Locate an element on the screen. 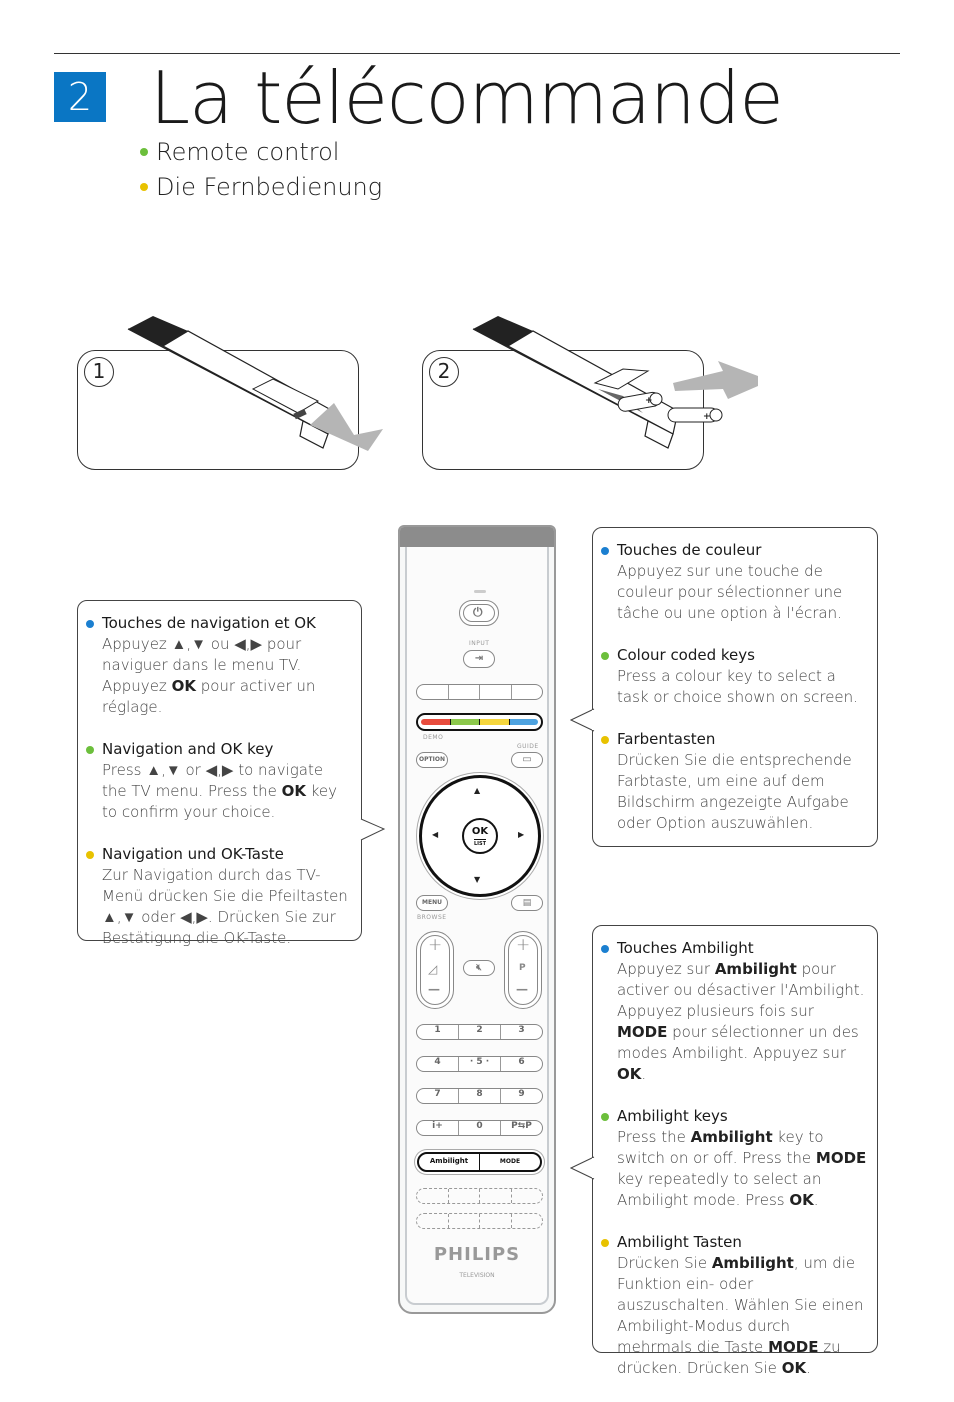  up-arrow-icon: ▲ is located at coordinates (477, 790).